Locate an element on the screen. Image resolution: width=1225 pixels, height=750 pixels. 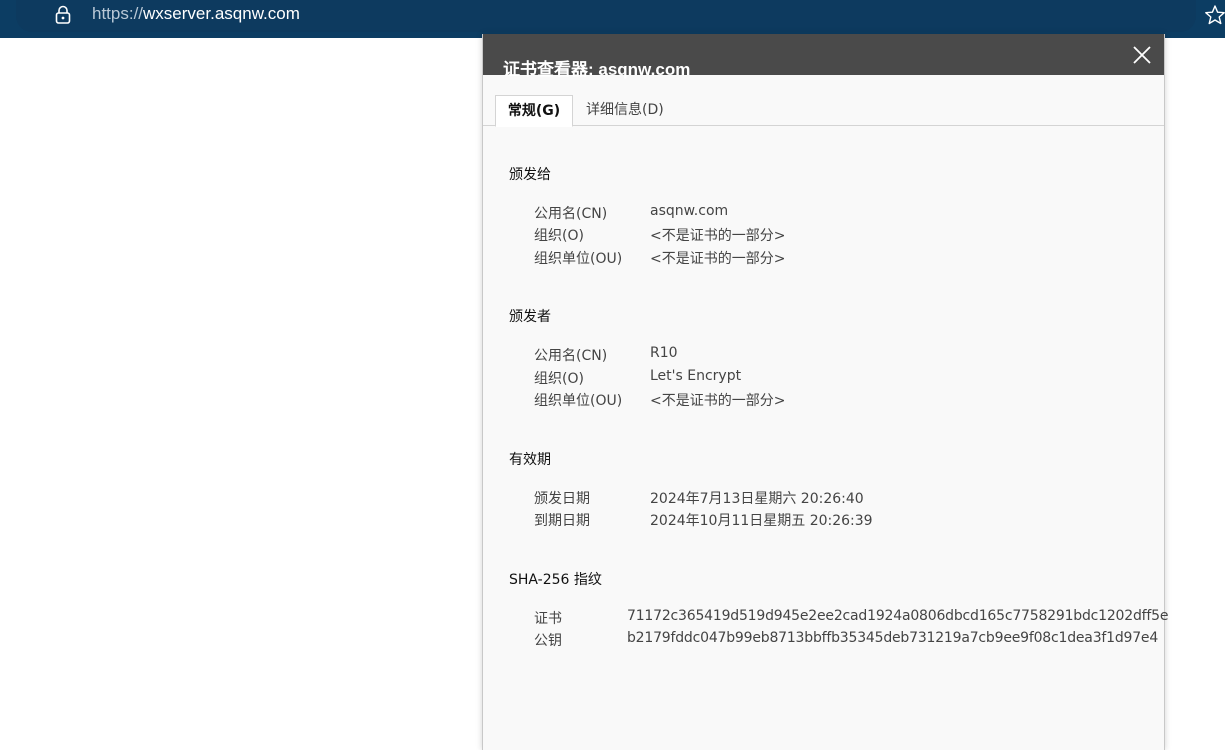
url-text: https://wxserver.asqnw.com is located at coordinates (196, 14).